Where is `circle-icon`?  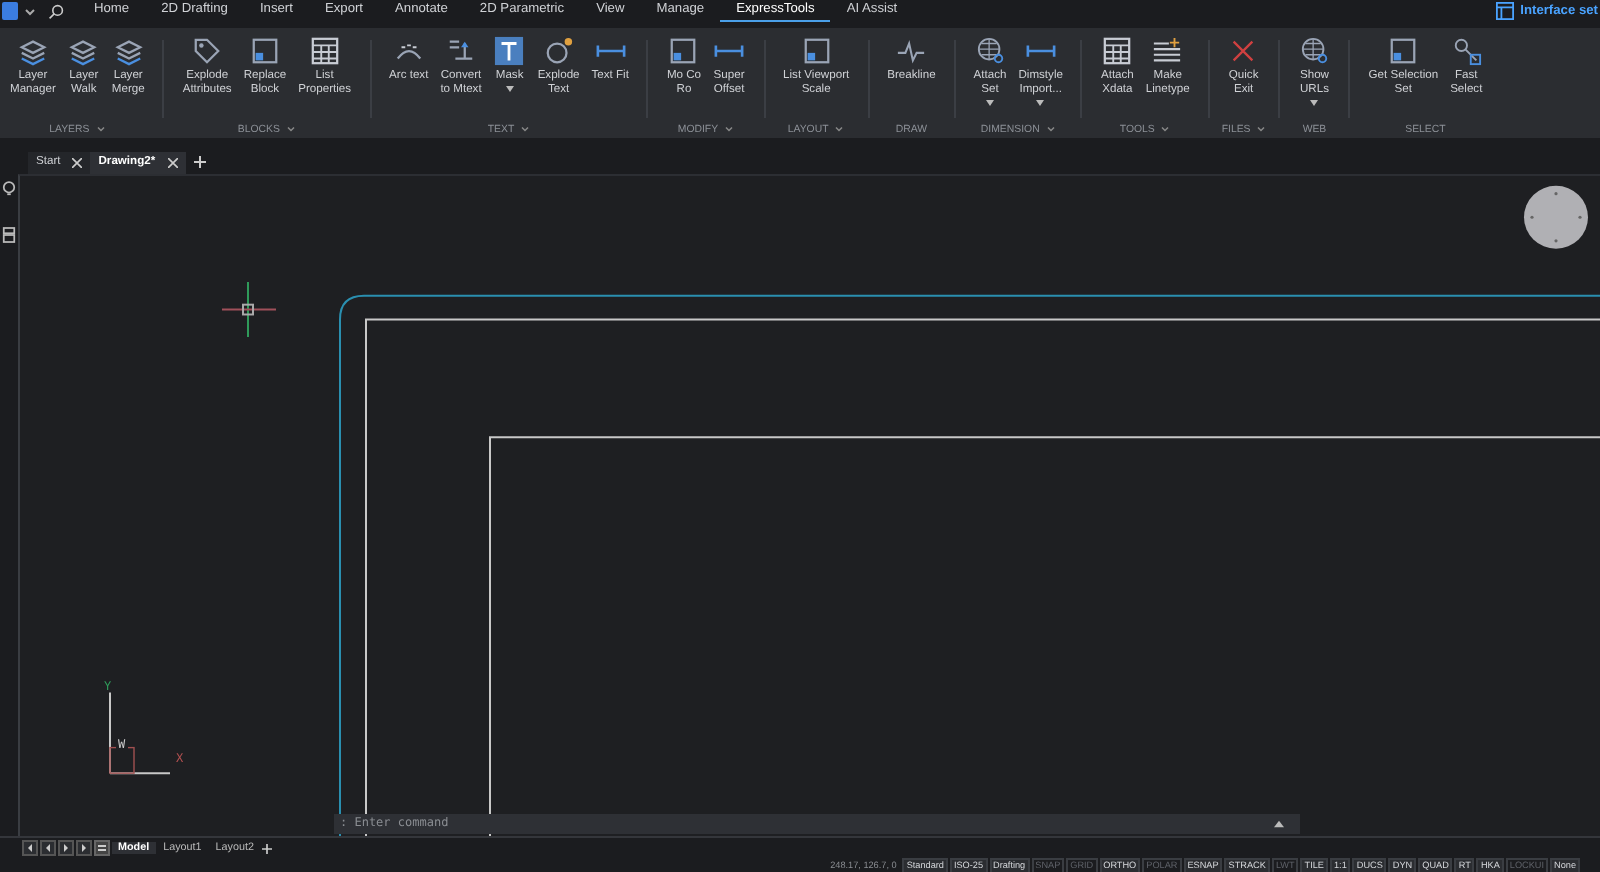 circle-icon is located at coordinates (558, 51).